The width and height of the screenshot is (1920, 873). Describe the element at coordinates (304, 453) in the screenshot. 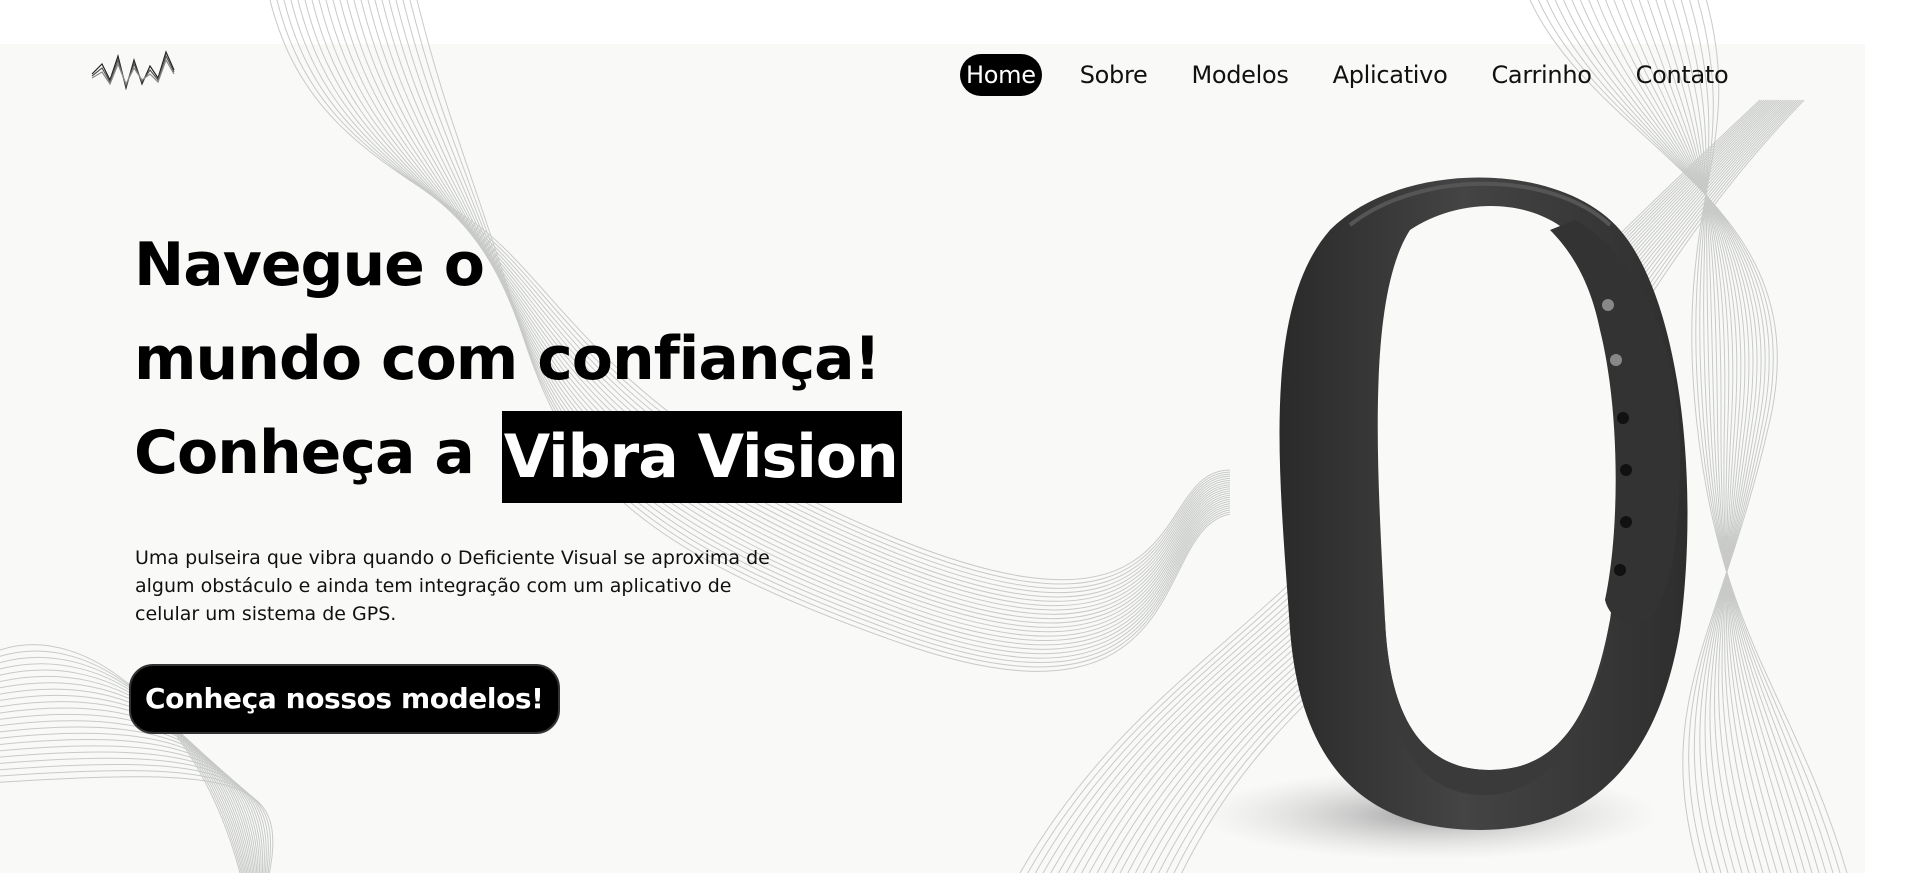

I see `headline-line-3-text: Conheça a` at that location.